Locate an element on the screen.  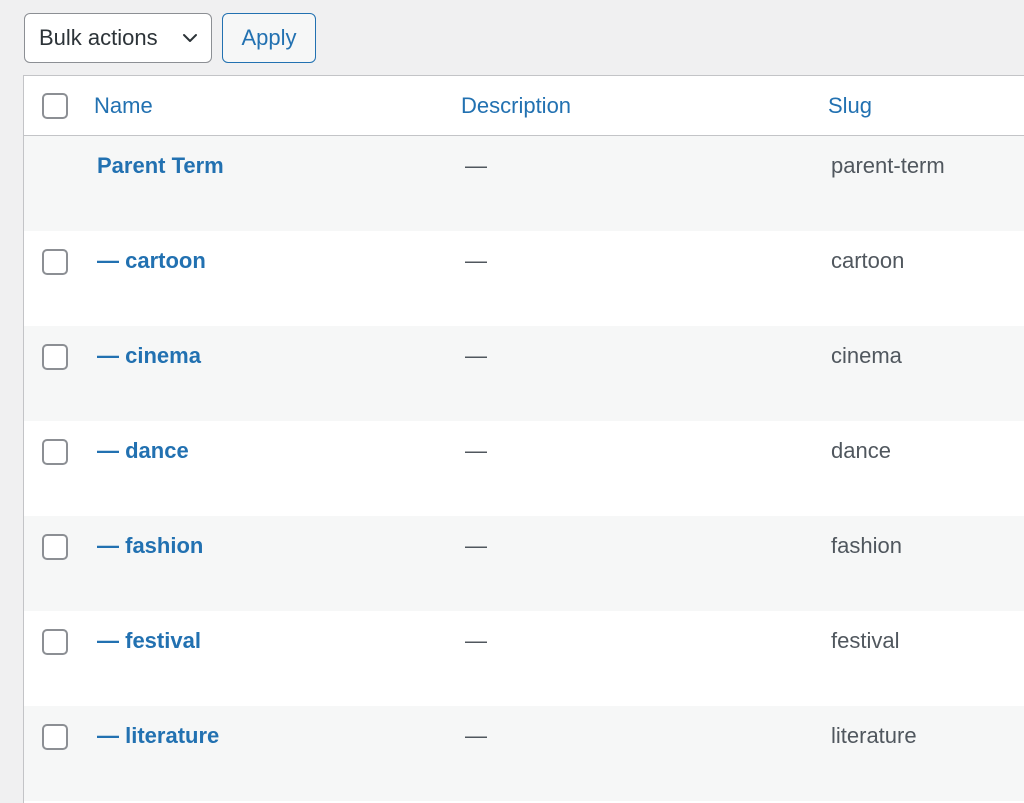
table-row: — dance — dance is located at coordinates (524, 468).